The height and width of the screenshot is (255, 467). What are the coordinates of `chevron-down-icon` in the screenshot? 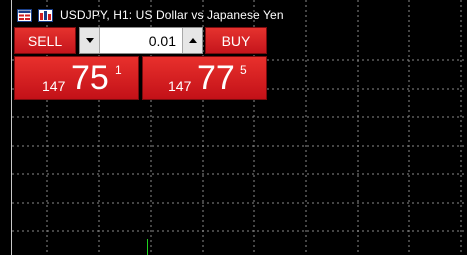 It's located at (89, 40).